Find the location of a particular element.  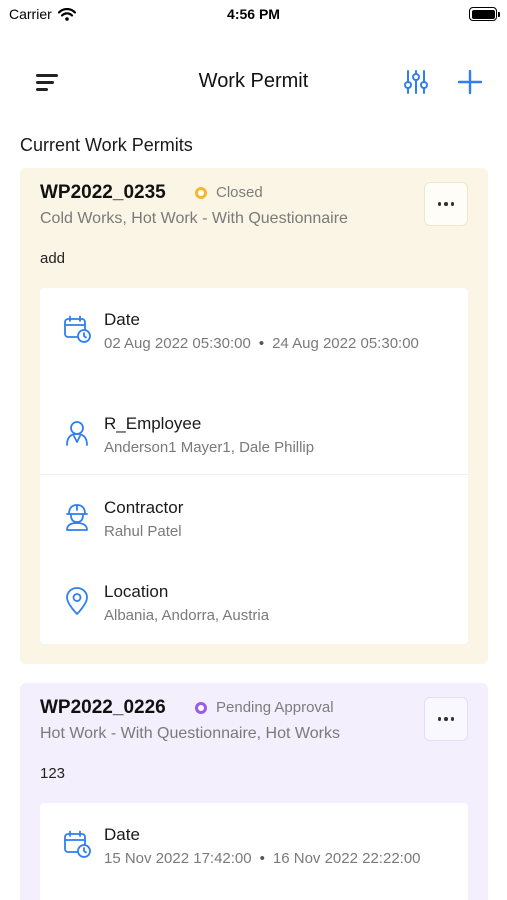

permit-description: 123 is located at coordinates (53, 773).